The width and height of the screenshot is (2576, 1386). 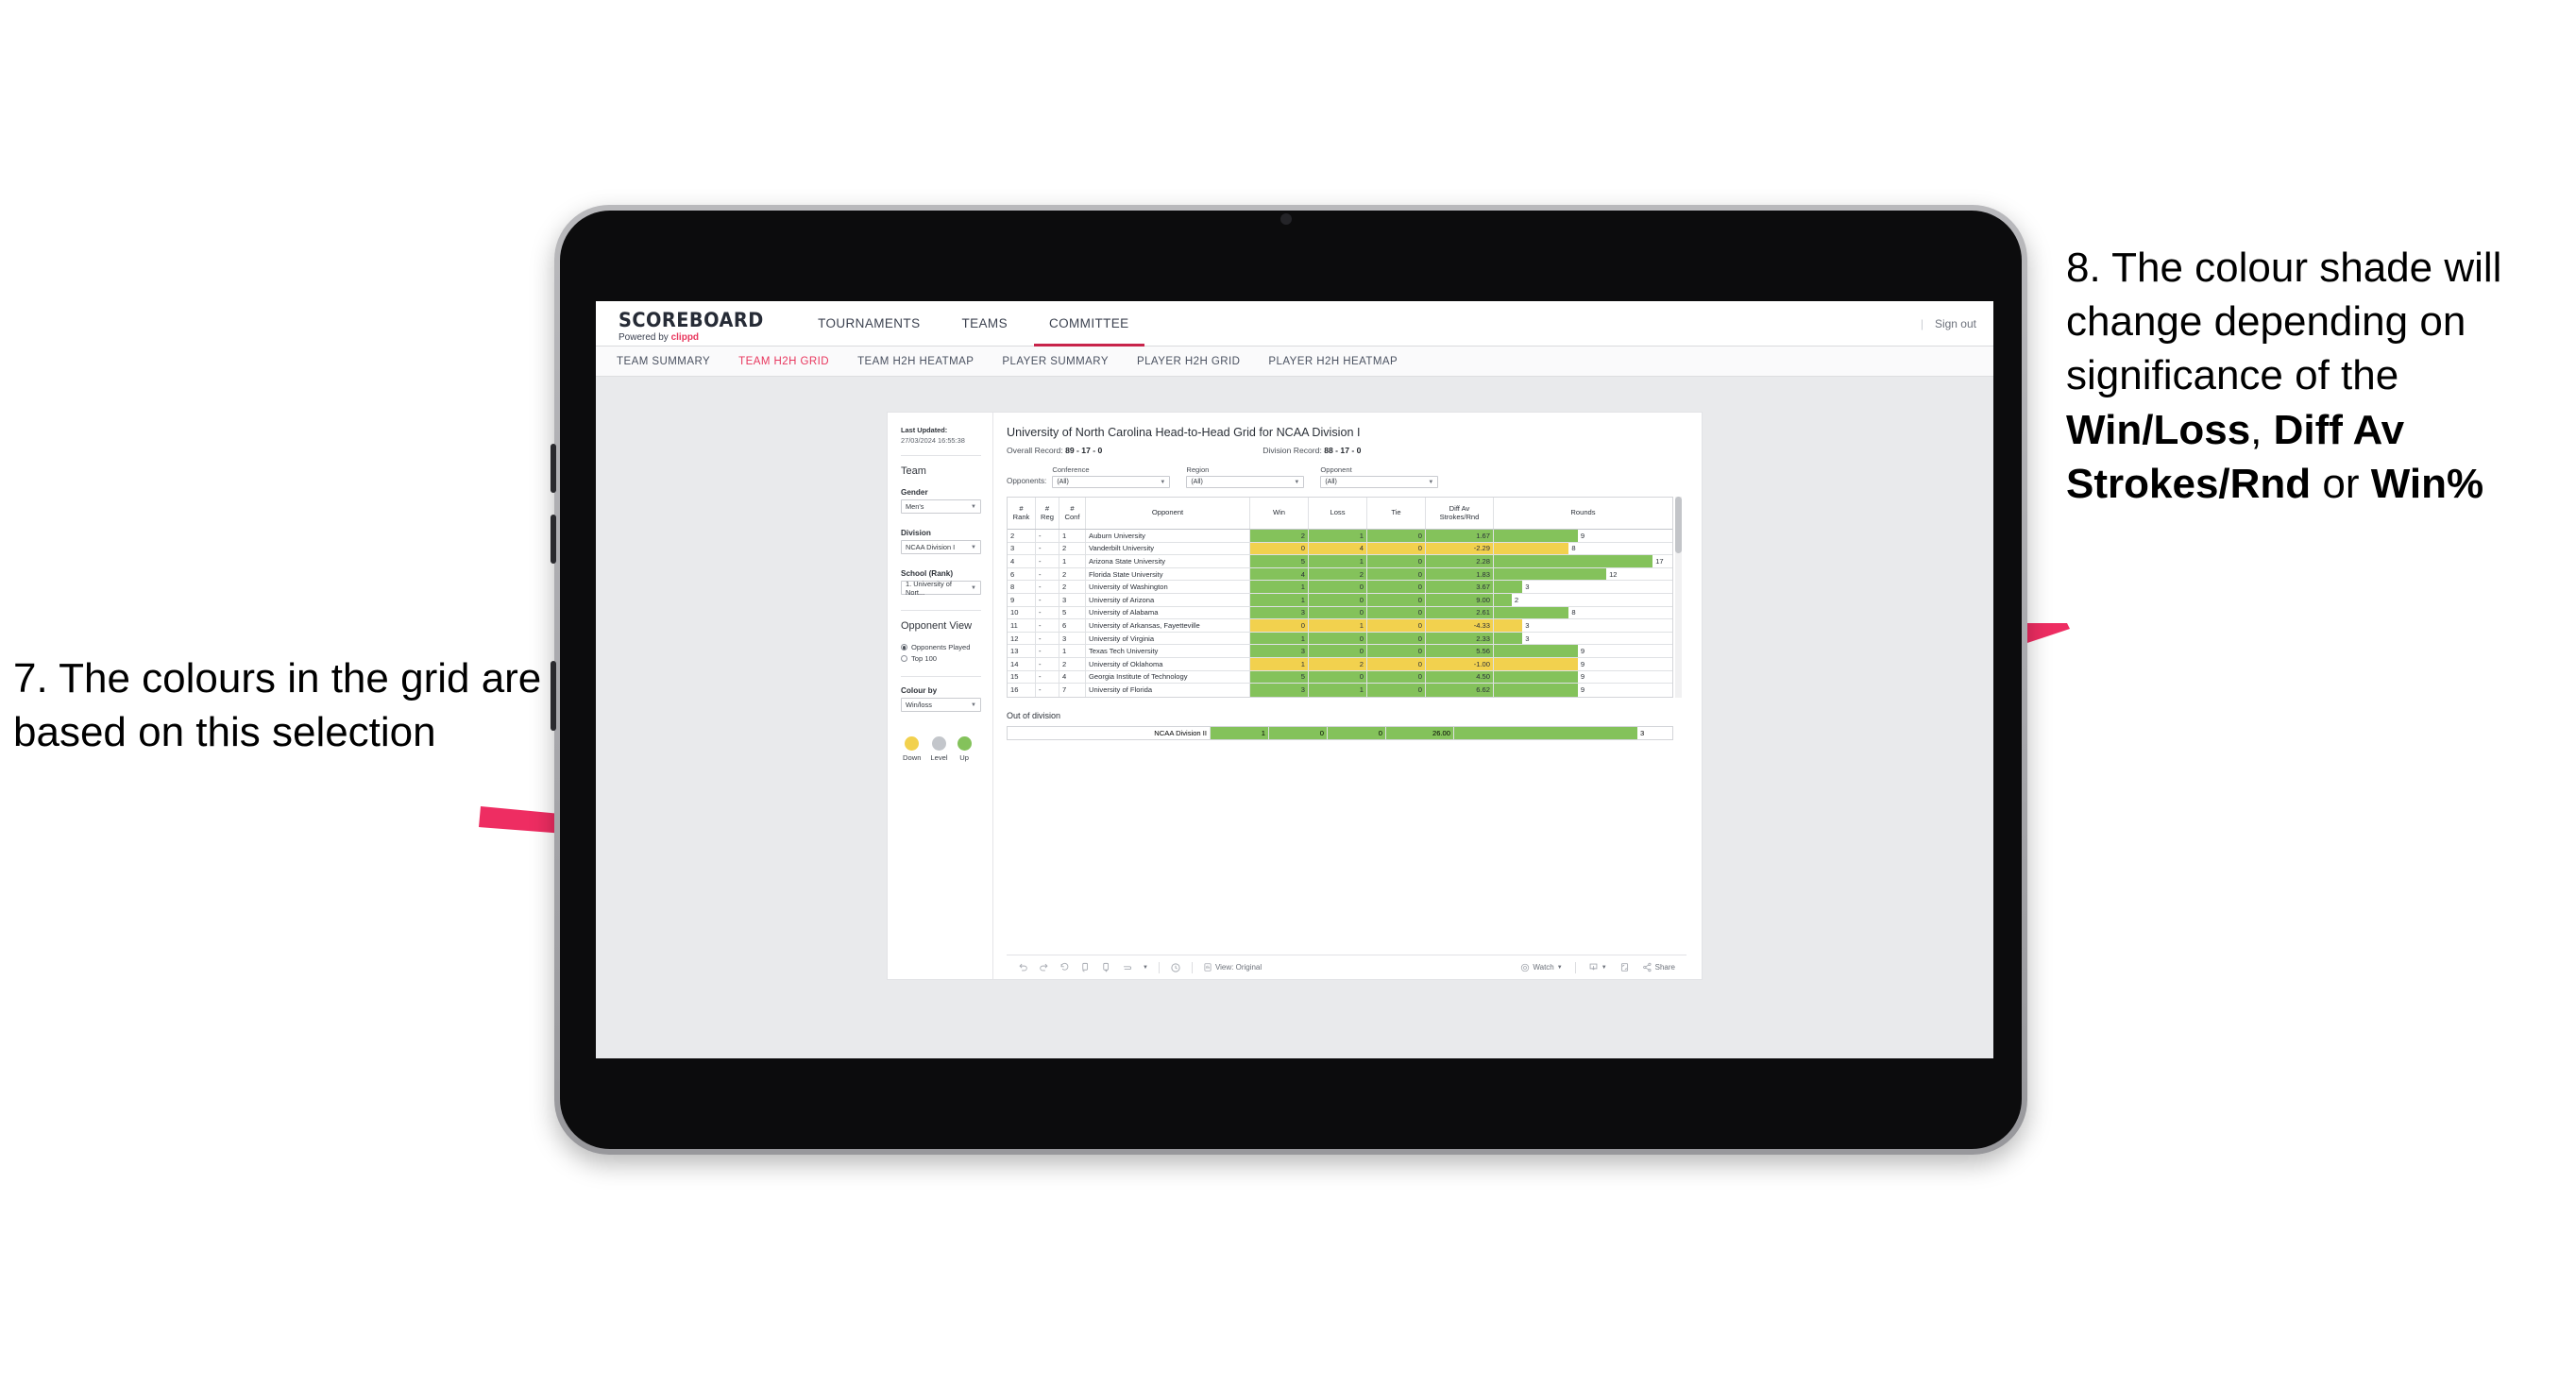 I want to click on subnav-item-team-summary: TEAM SUMMARY, so click(x=663, y=361).